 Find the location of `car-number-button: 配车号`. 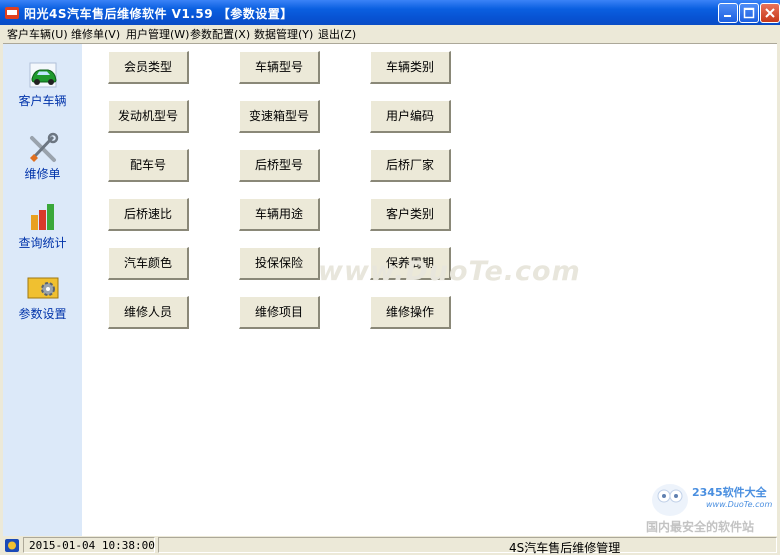

car-number-button: 配车号 is located at coordinates (148, 165).